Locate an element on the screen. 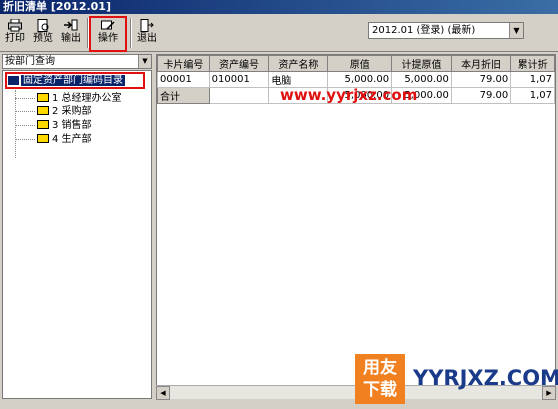 This screenshot has width=558, height=409. exit-button: 退出 is located at coordinates (147, 34).